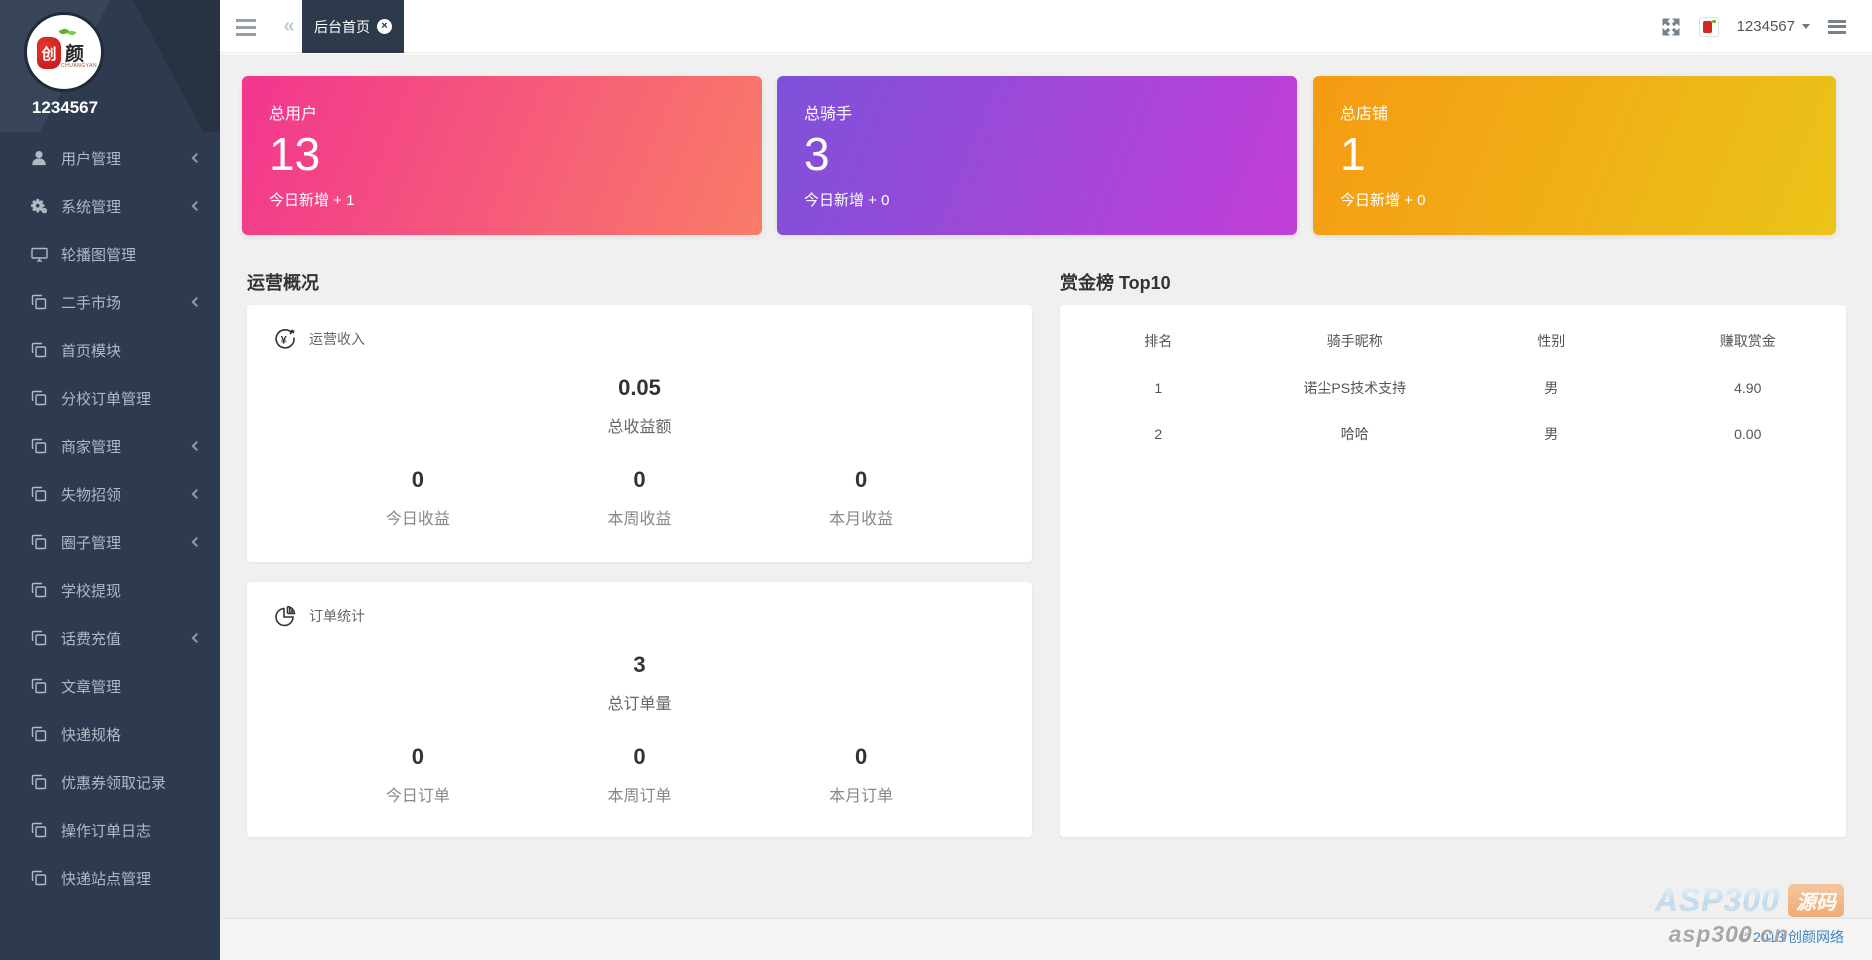 The width and height of the screenshot is (1872, 960). Describe the element at coordinates (1748, 434) in the screenshot. I see `cell-bounty: 0.00` at that location.